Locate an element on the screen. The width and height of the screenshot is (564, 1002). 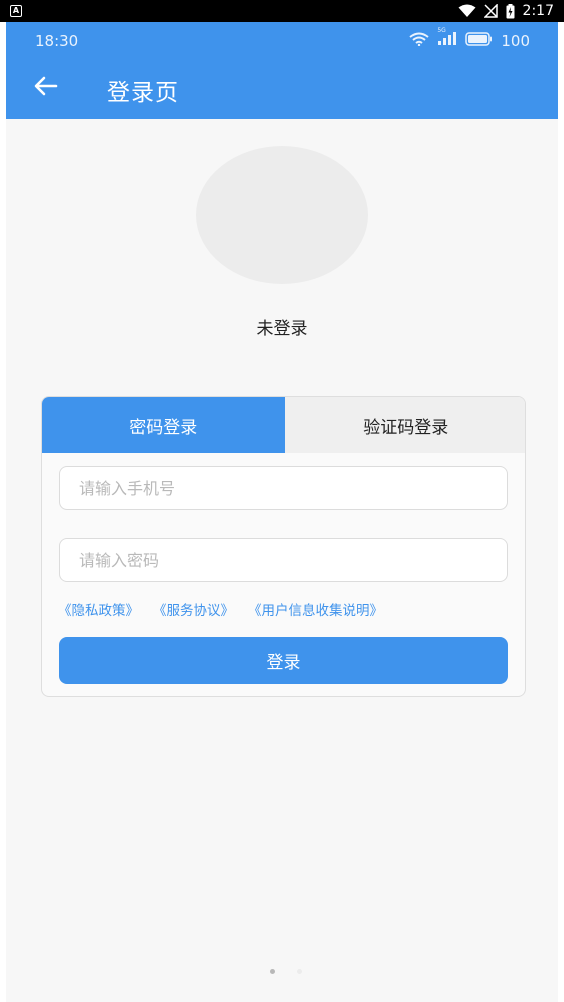
page-dot is located at coordinates (299, 971).